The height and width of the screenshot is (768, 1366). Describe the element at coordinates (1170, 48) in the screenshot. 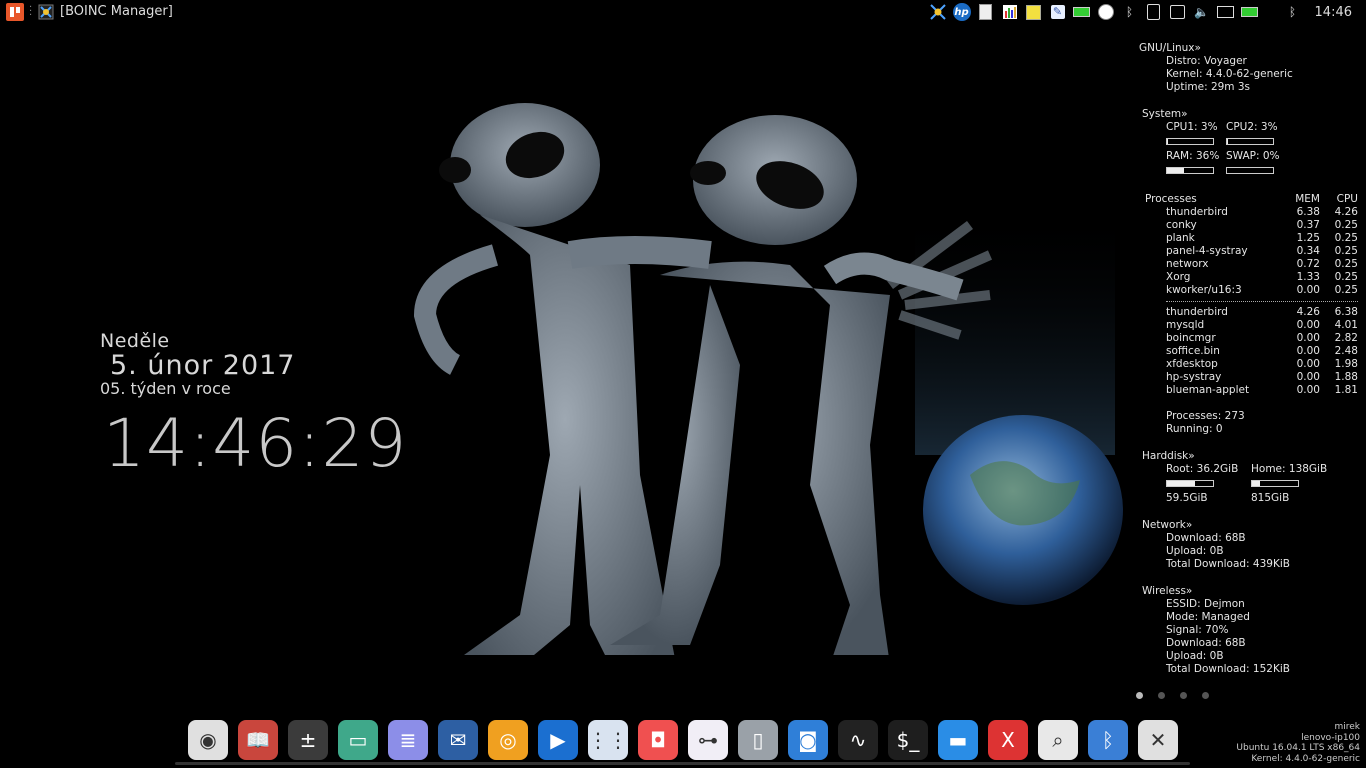

I see `section-header: GNU/Linux»` at that location.